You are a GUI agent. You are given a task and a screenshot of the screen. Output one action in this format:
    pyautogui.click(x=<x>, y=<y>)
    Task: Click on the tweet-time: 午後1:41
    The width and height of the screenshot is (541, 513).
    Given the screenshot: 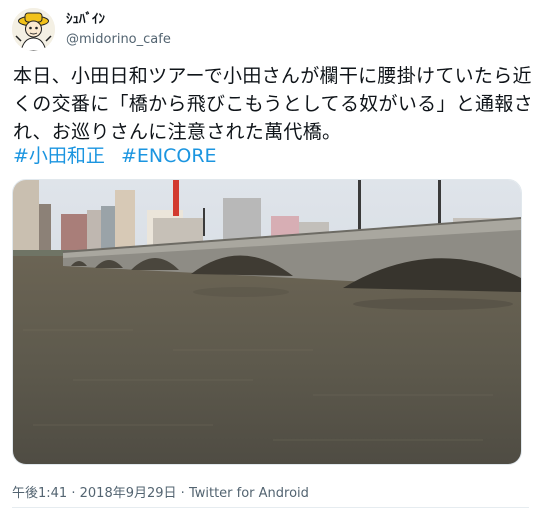 What is the action you would take?
    pyautogui.click(x=39, y=493)
    